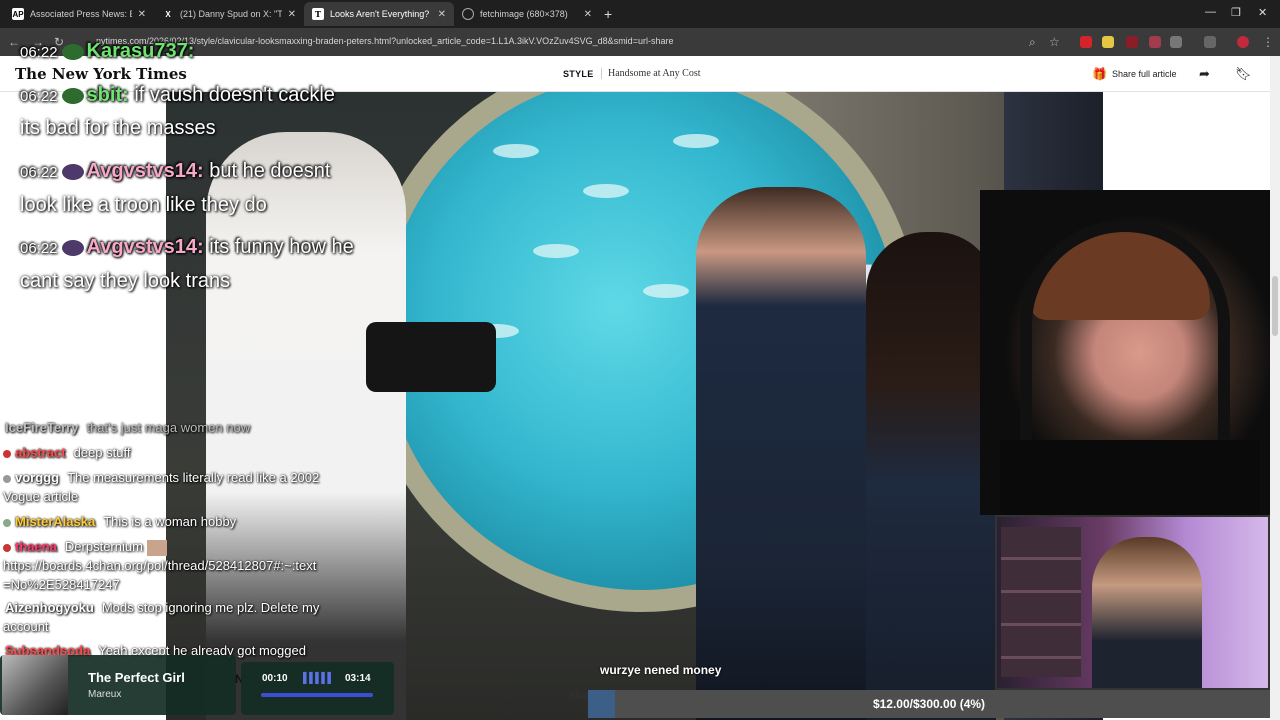  I want to click on elapsed-time: 00:10, so click(275, 678).